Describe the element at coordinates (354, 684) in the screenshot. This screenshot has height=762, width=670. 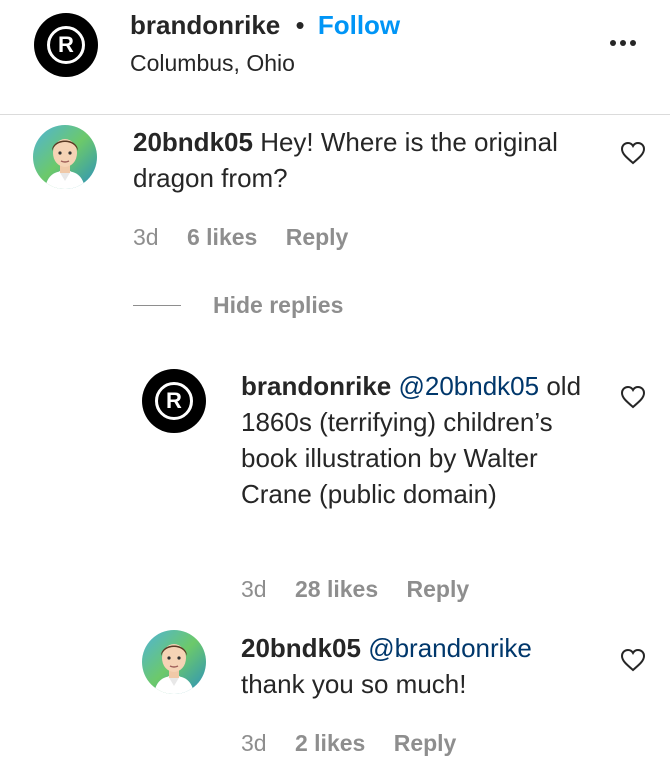
I see `reply-text: thank you so much!` at that location.